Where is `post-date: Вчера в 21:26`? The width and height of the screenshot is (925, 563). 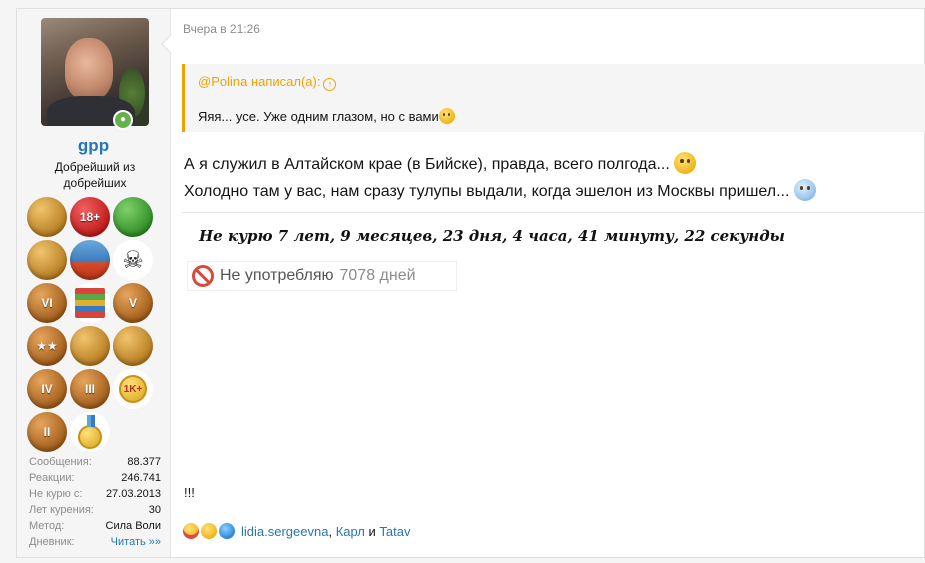 post-date: Вчера в 21:26 is located at coordinates (221, 29).